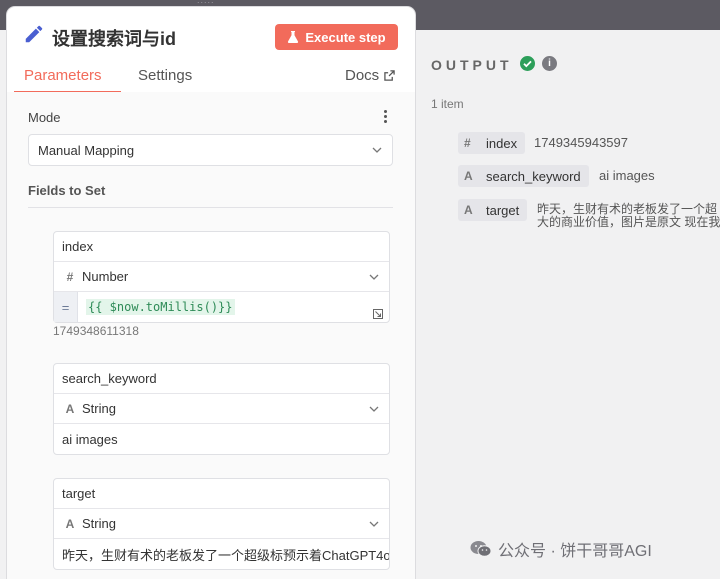  Describe the element at coordinates (225, 555) in the screenshot. I see `field-value: 昨天，生财有术的老板发了一个超级标预示着ChatGPT4o带` at that location.